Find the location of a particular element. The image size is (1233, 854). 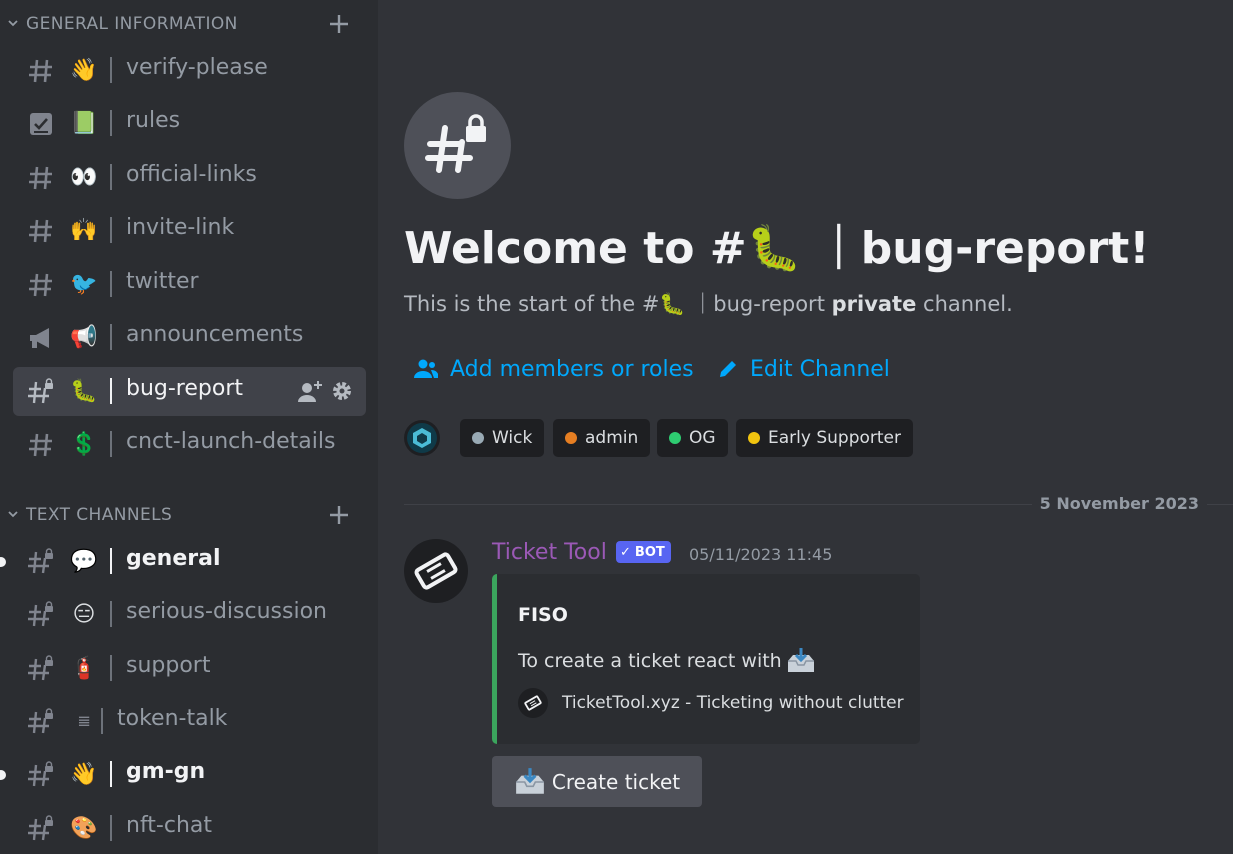

channel-name: serious-discussion is located at coordinates (226, 611).